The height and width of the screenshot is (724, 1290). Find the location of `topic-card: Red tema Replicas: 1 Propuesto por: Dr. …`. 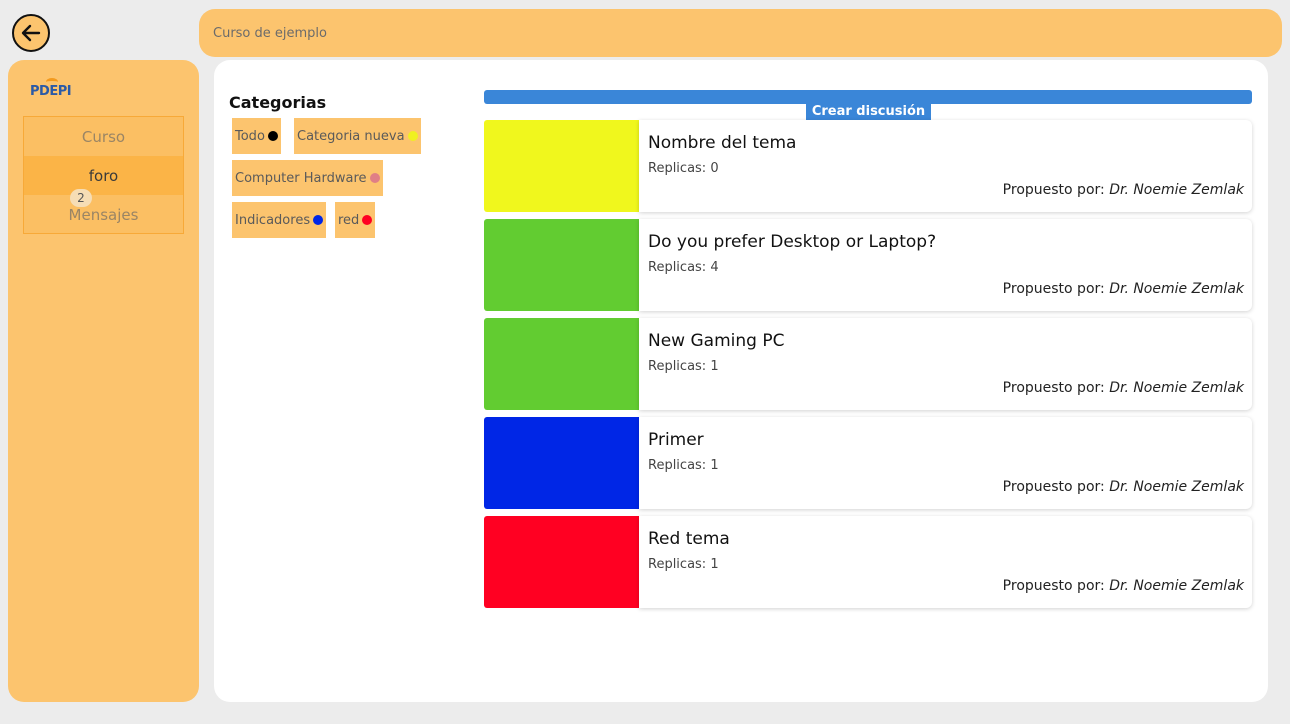

topic-card: Red tema Replicas: 1 Propuesto por: Dr. … is located at coordinates (868, 562).